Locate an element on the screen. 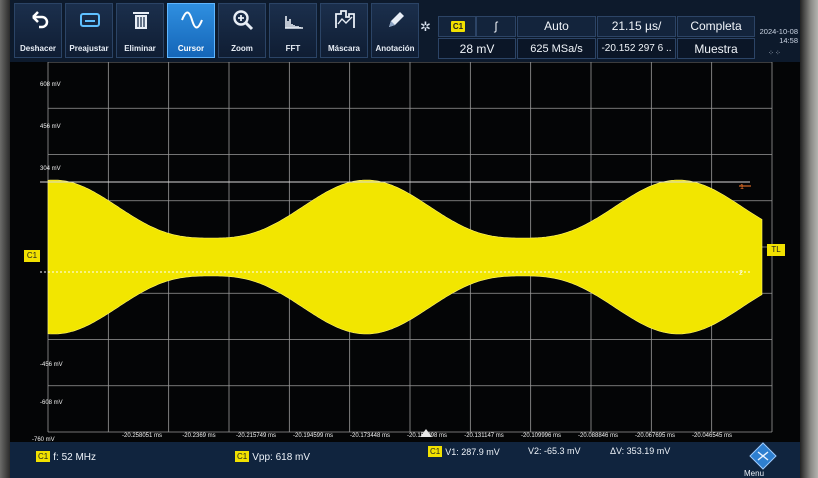 This screenshot has width=818, height=478. trigger-mode: Auto is located at coordinates (556, 26).